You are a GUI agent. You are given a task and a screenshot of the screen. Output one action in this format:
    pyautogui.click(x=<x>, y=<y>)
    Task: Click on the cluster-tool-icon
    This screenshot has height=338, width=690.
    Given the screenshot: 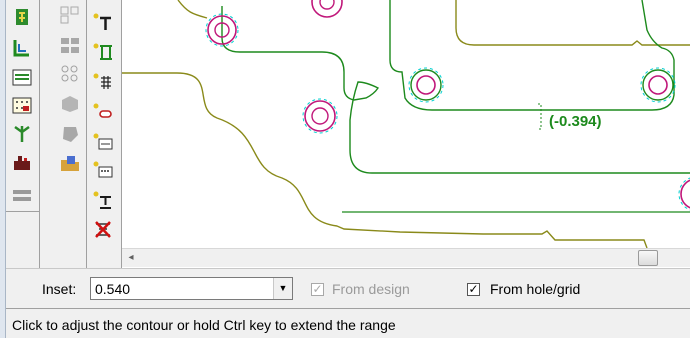 What is the action you would take?
    pyautogui.click(x=70, y=15)
    